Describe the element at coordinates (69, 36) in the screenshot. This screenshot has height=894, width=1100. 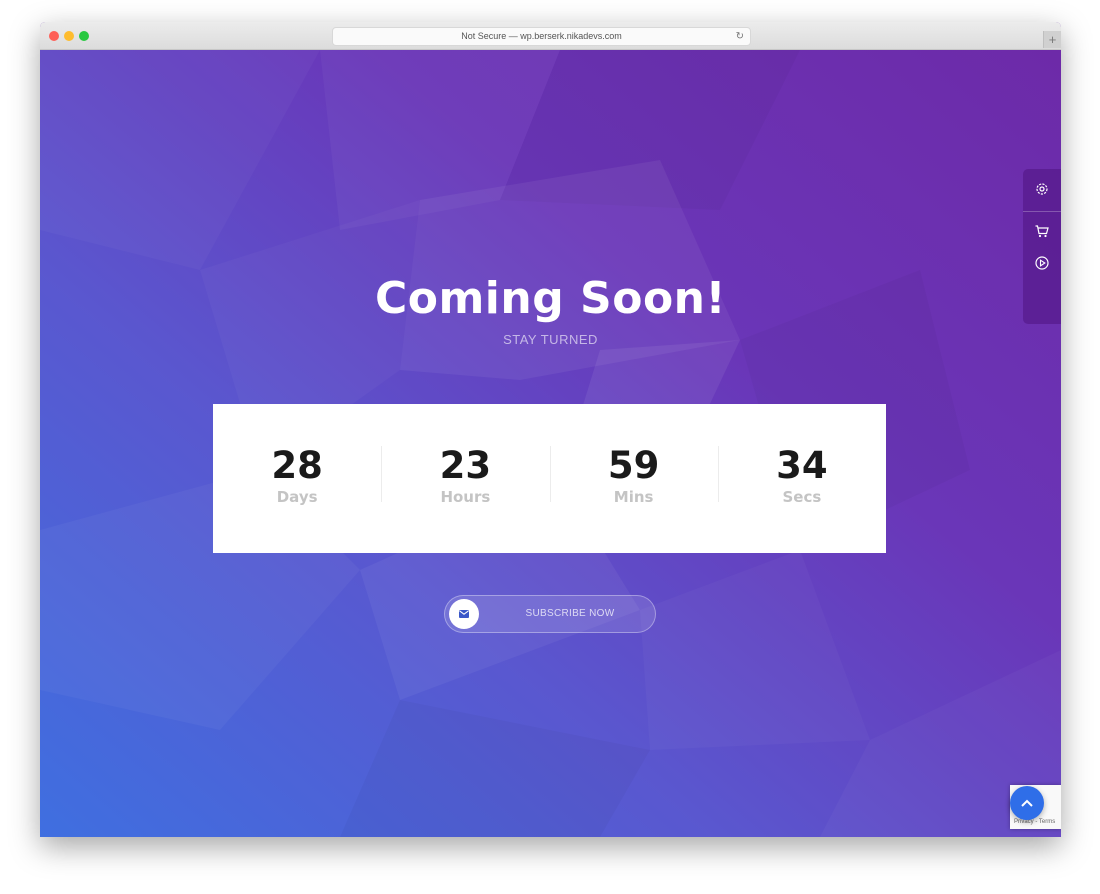
I see `minimize-window-button` at that location.